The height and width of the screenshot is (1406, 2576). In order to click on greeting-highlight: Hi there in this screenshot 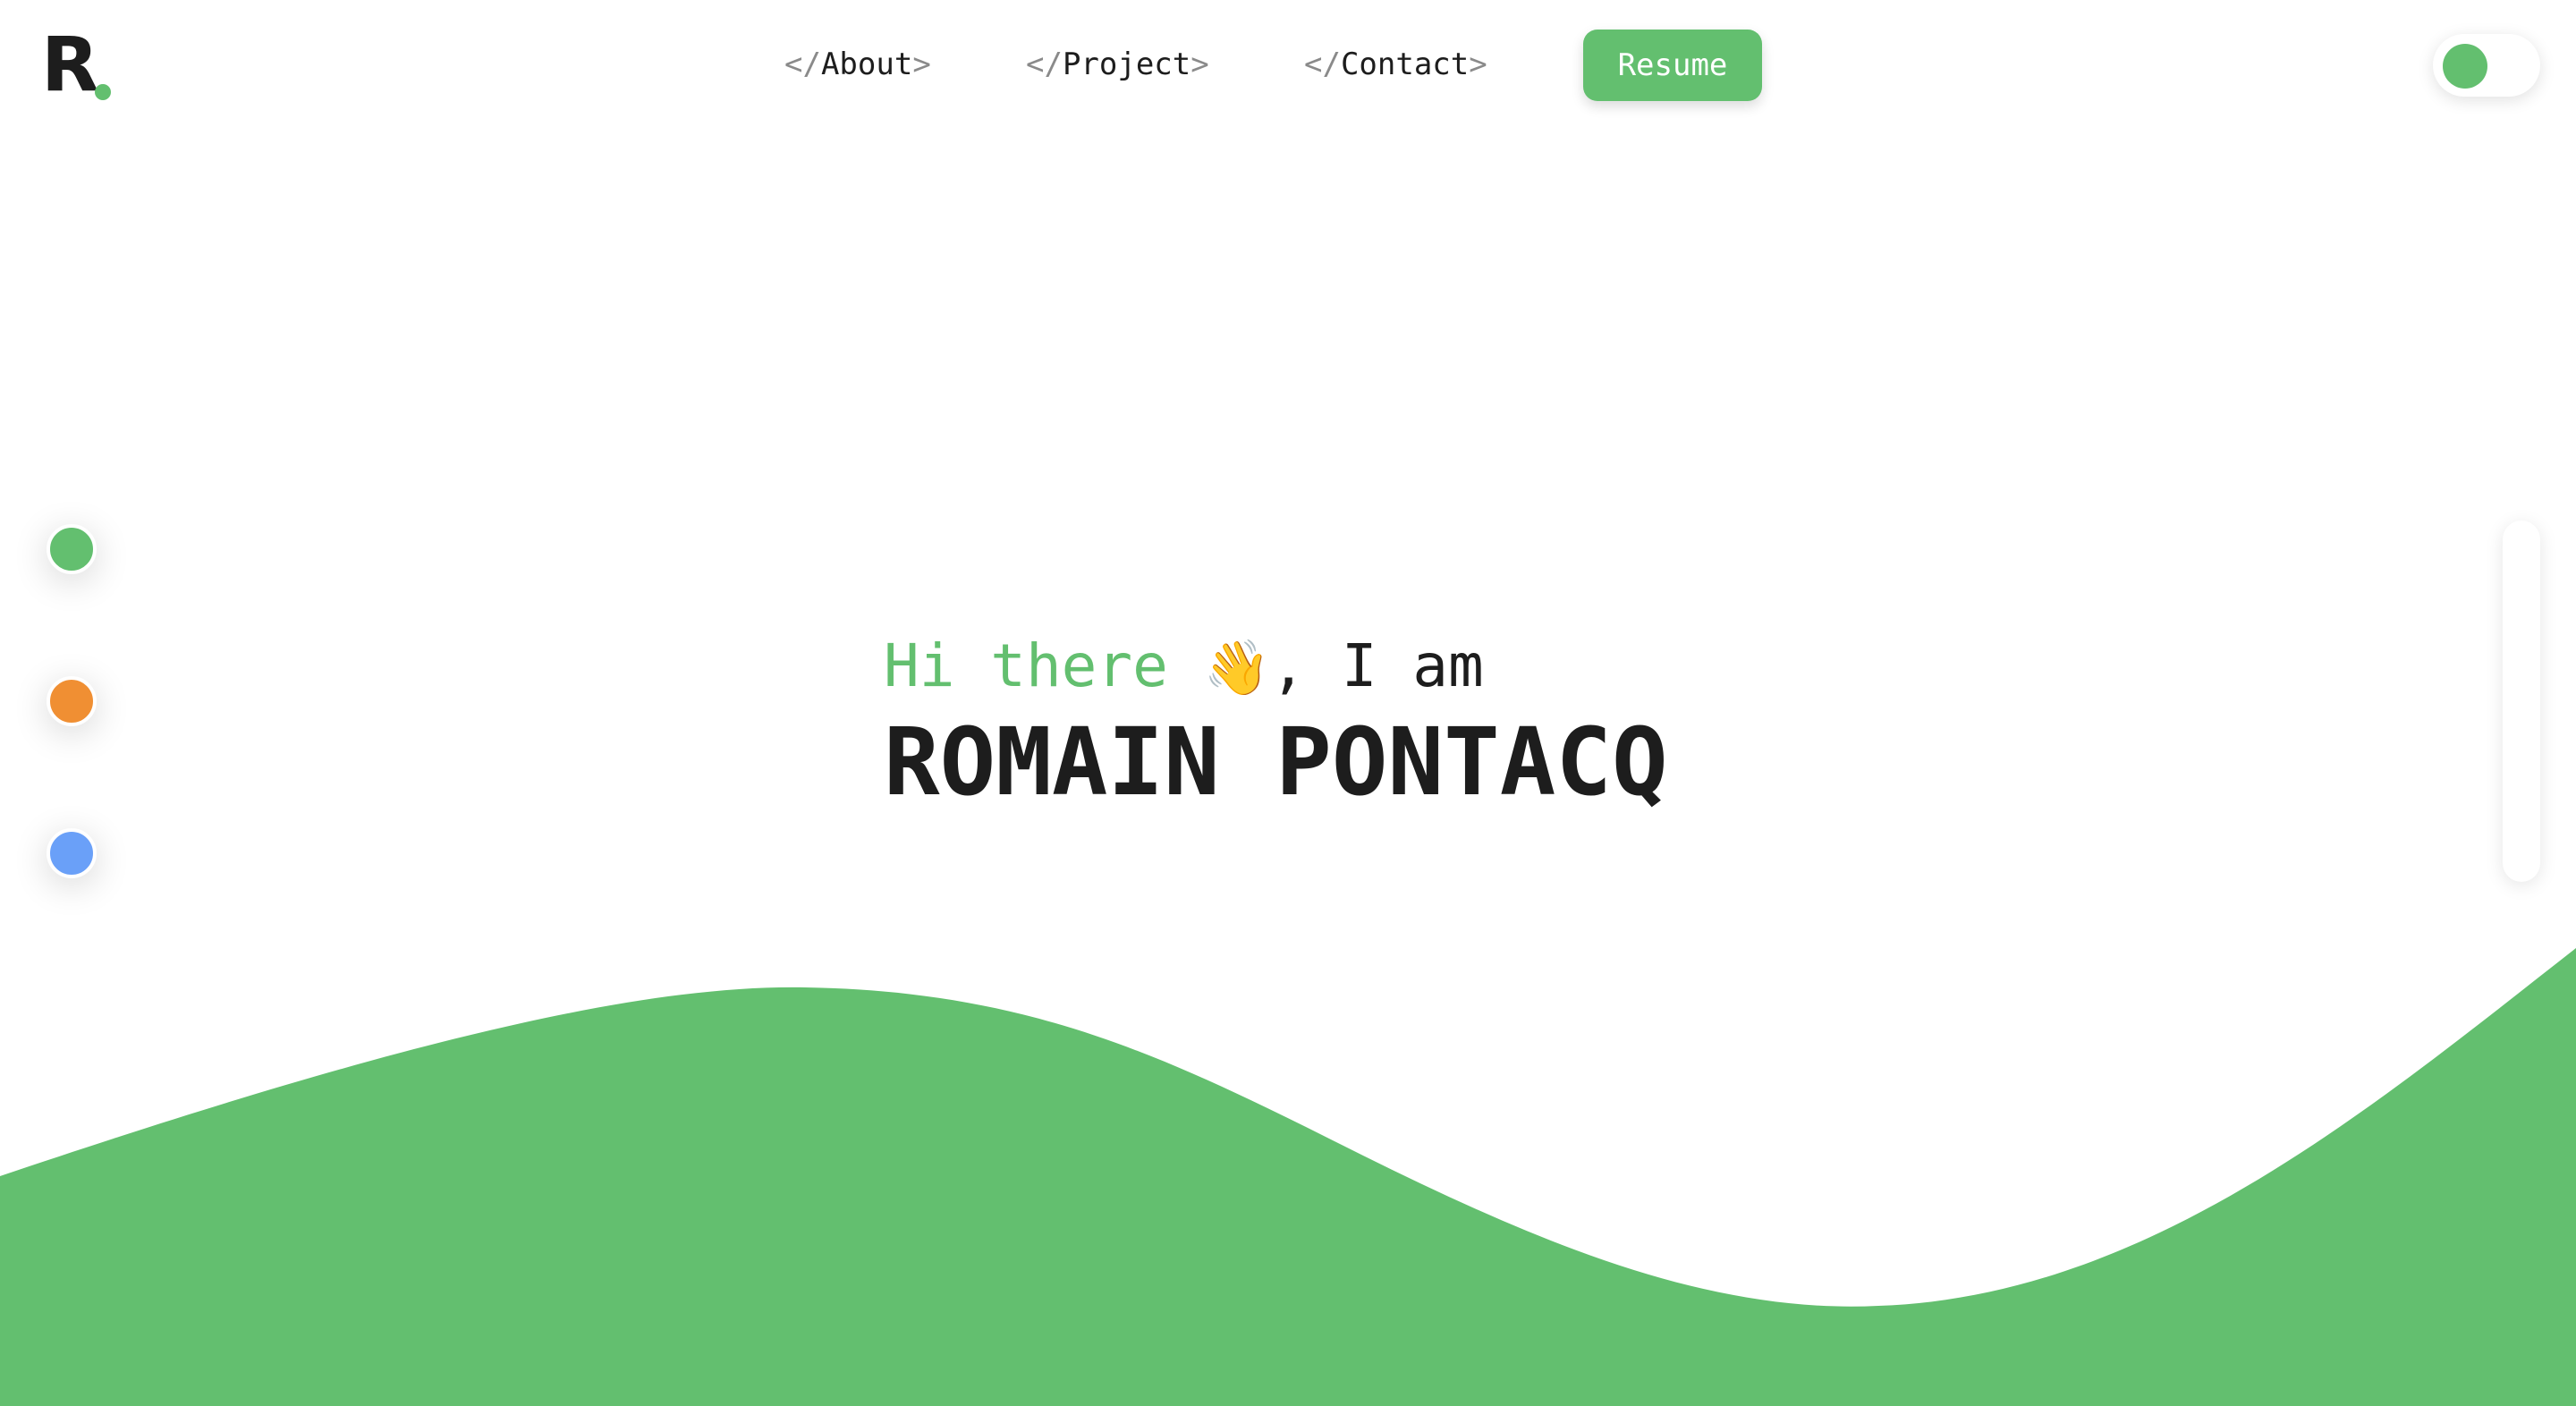, I will do `click(1026, 666)`.